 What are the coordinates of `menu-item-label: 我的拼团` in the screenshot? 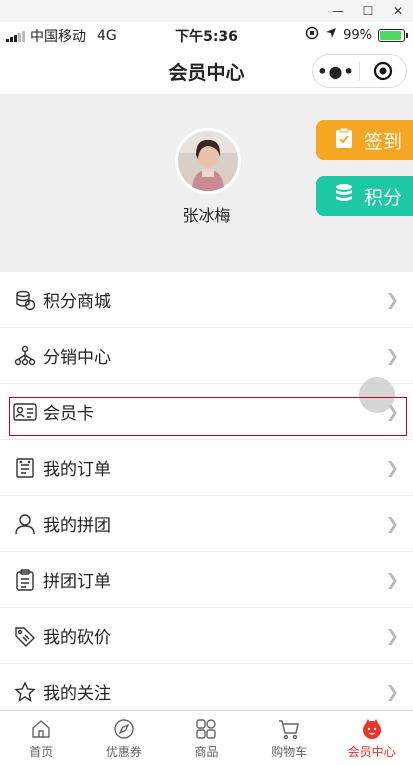 It's located at (77, 526).